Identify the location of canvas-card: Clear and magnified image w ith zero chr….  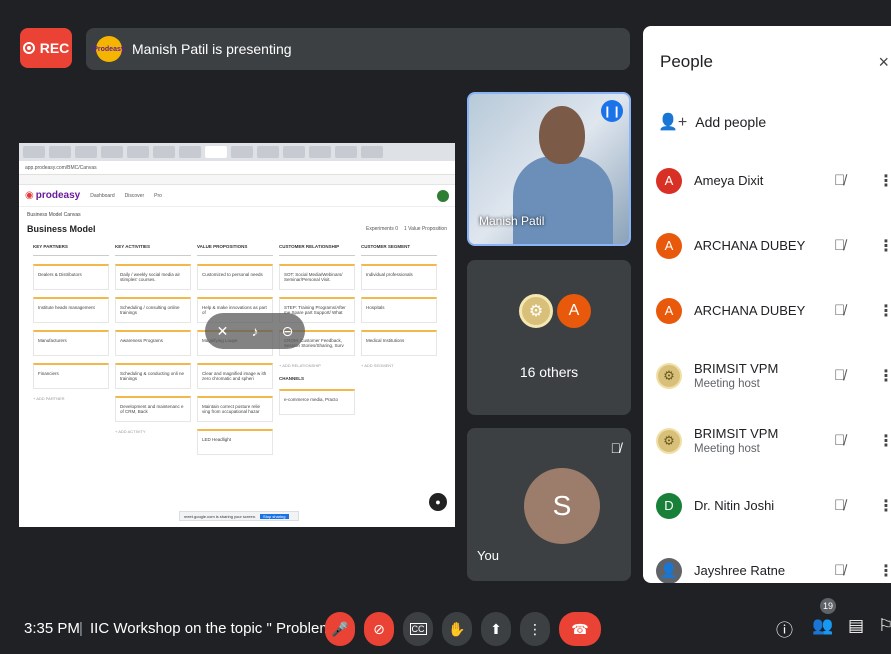
(235, 376).